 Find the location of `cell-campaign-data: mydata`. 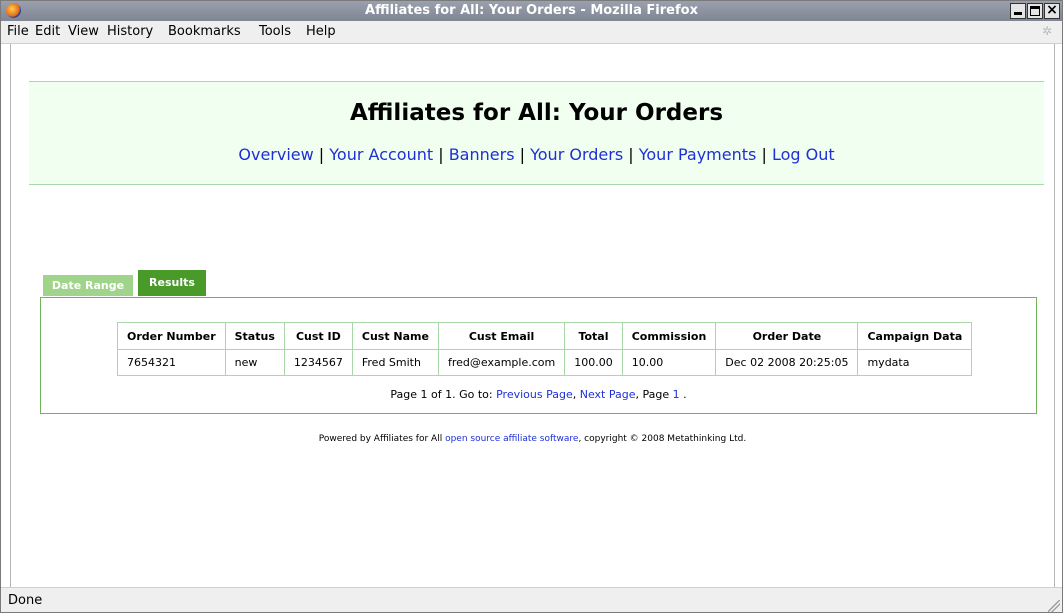

cell-campaign-data: mydata is located at coordinates (915, 362).